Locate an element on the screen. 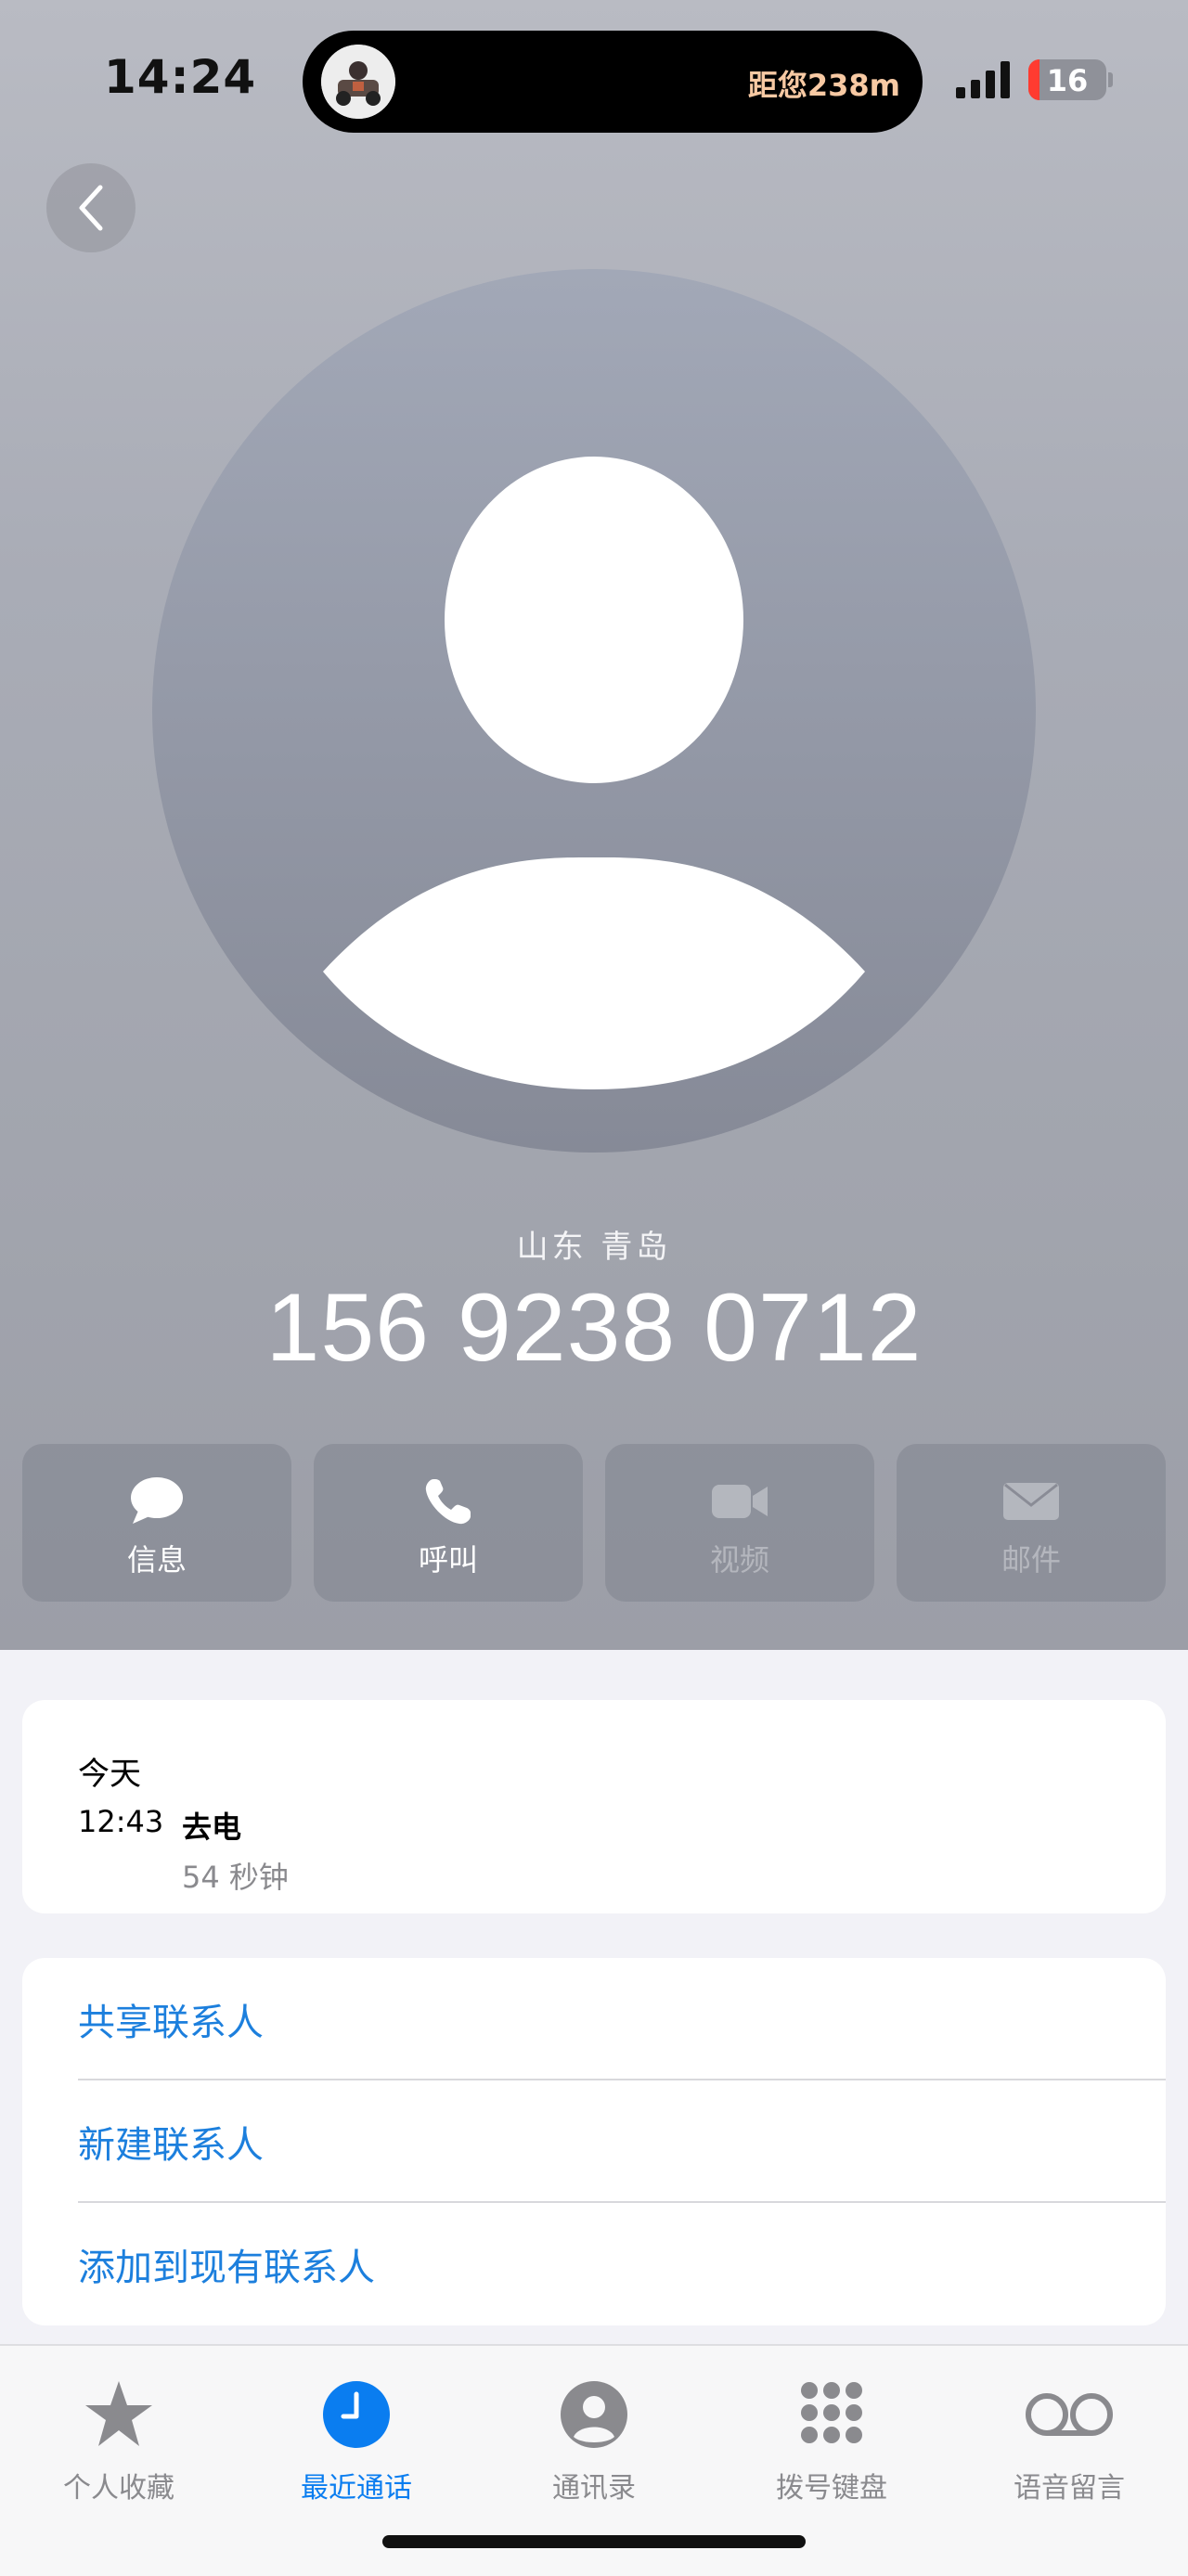 This screenshot has width=1188, height=2576. recent-call-type: 去电 is located at coordinates (212, 1828).